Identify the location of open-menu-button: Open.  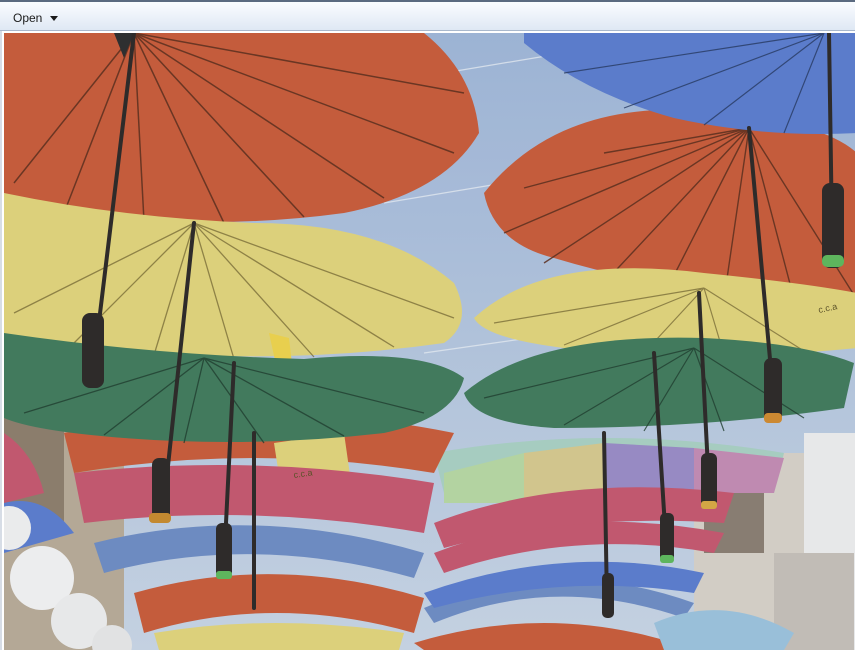
(35, 17).